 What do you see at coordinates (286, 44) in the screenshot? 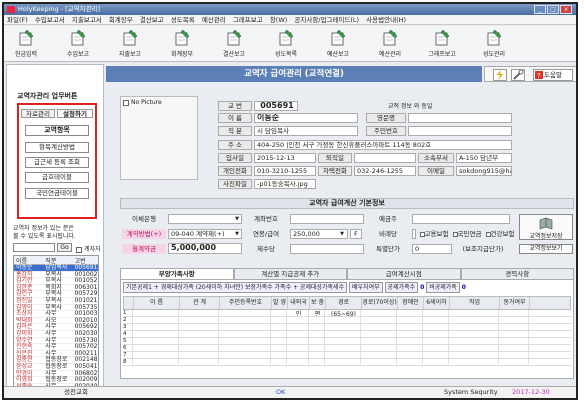
I see `toolbar-button: 성도목록` at bounding box center [286, 44].